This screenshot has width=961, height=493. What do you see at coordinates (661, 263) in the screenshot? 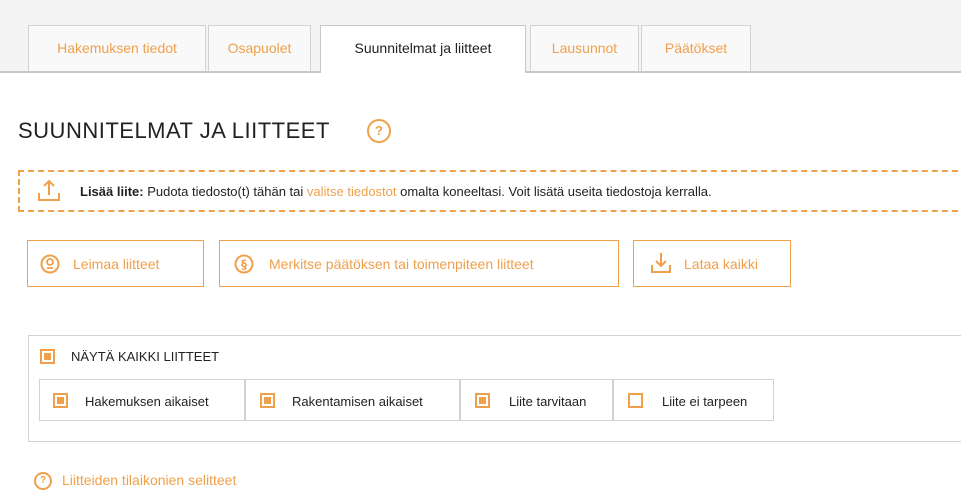
I see `download-icon` at bounding box center [661, 263].